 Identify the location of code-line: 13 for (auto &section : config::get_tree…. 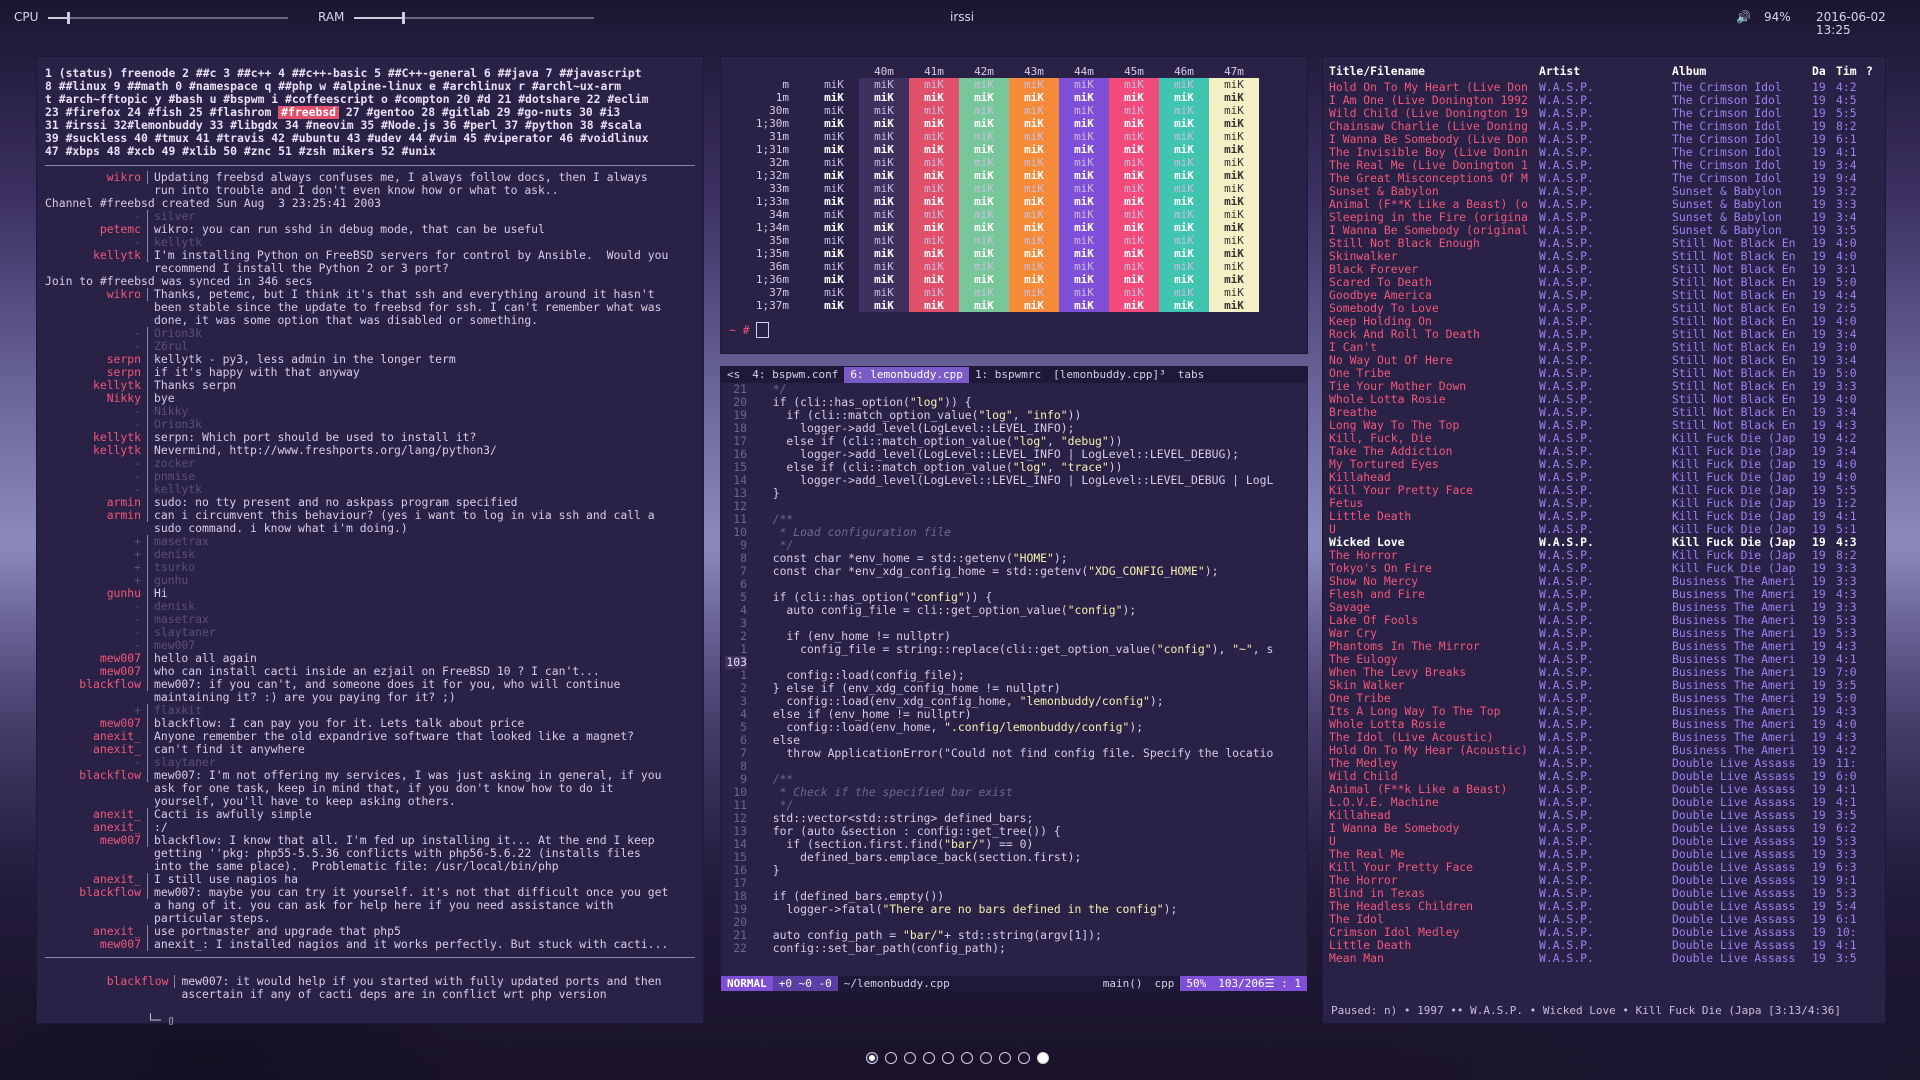
(1016, 831).